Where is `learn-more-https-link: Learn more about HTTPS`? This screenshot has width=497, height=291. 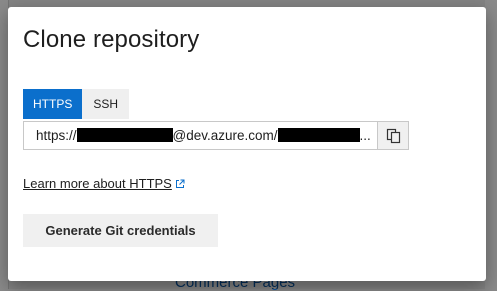
learn-more-https-link: Learn more about HTTPS is located at coordinates (104, 183).